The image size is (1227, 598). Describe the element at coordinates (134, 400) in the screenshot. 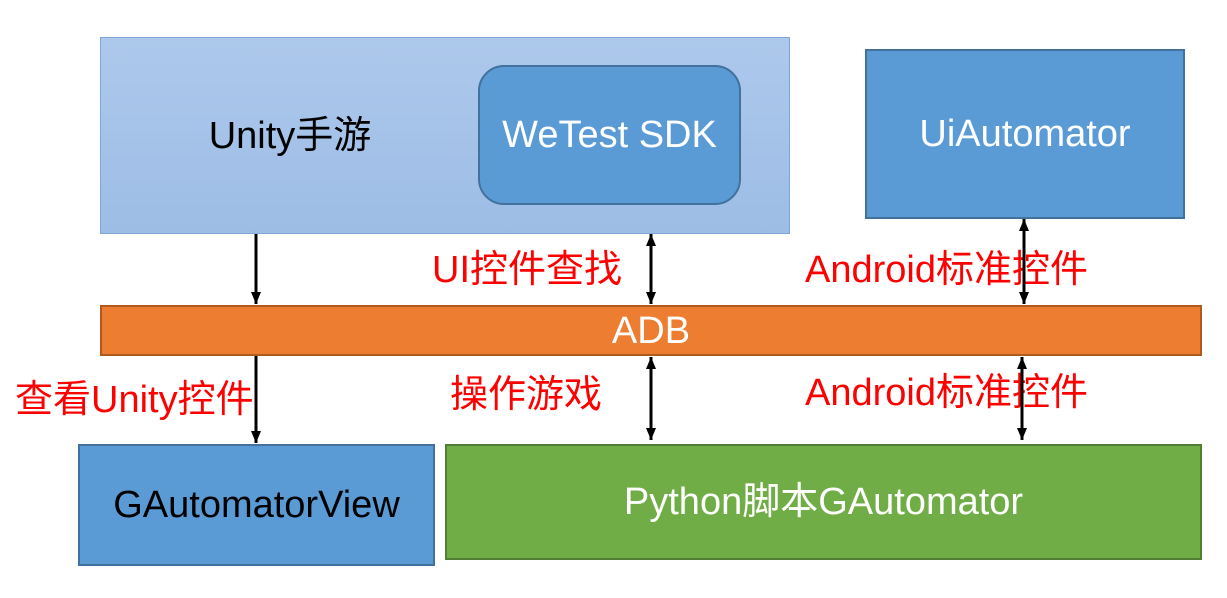

I see `view-unity-controls-label: 查看Unity控件` at that location.